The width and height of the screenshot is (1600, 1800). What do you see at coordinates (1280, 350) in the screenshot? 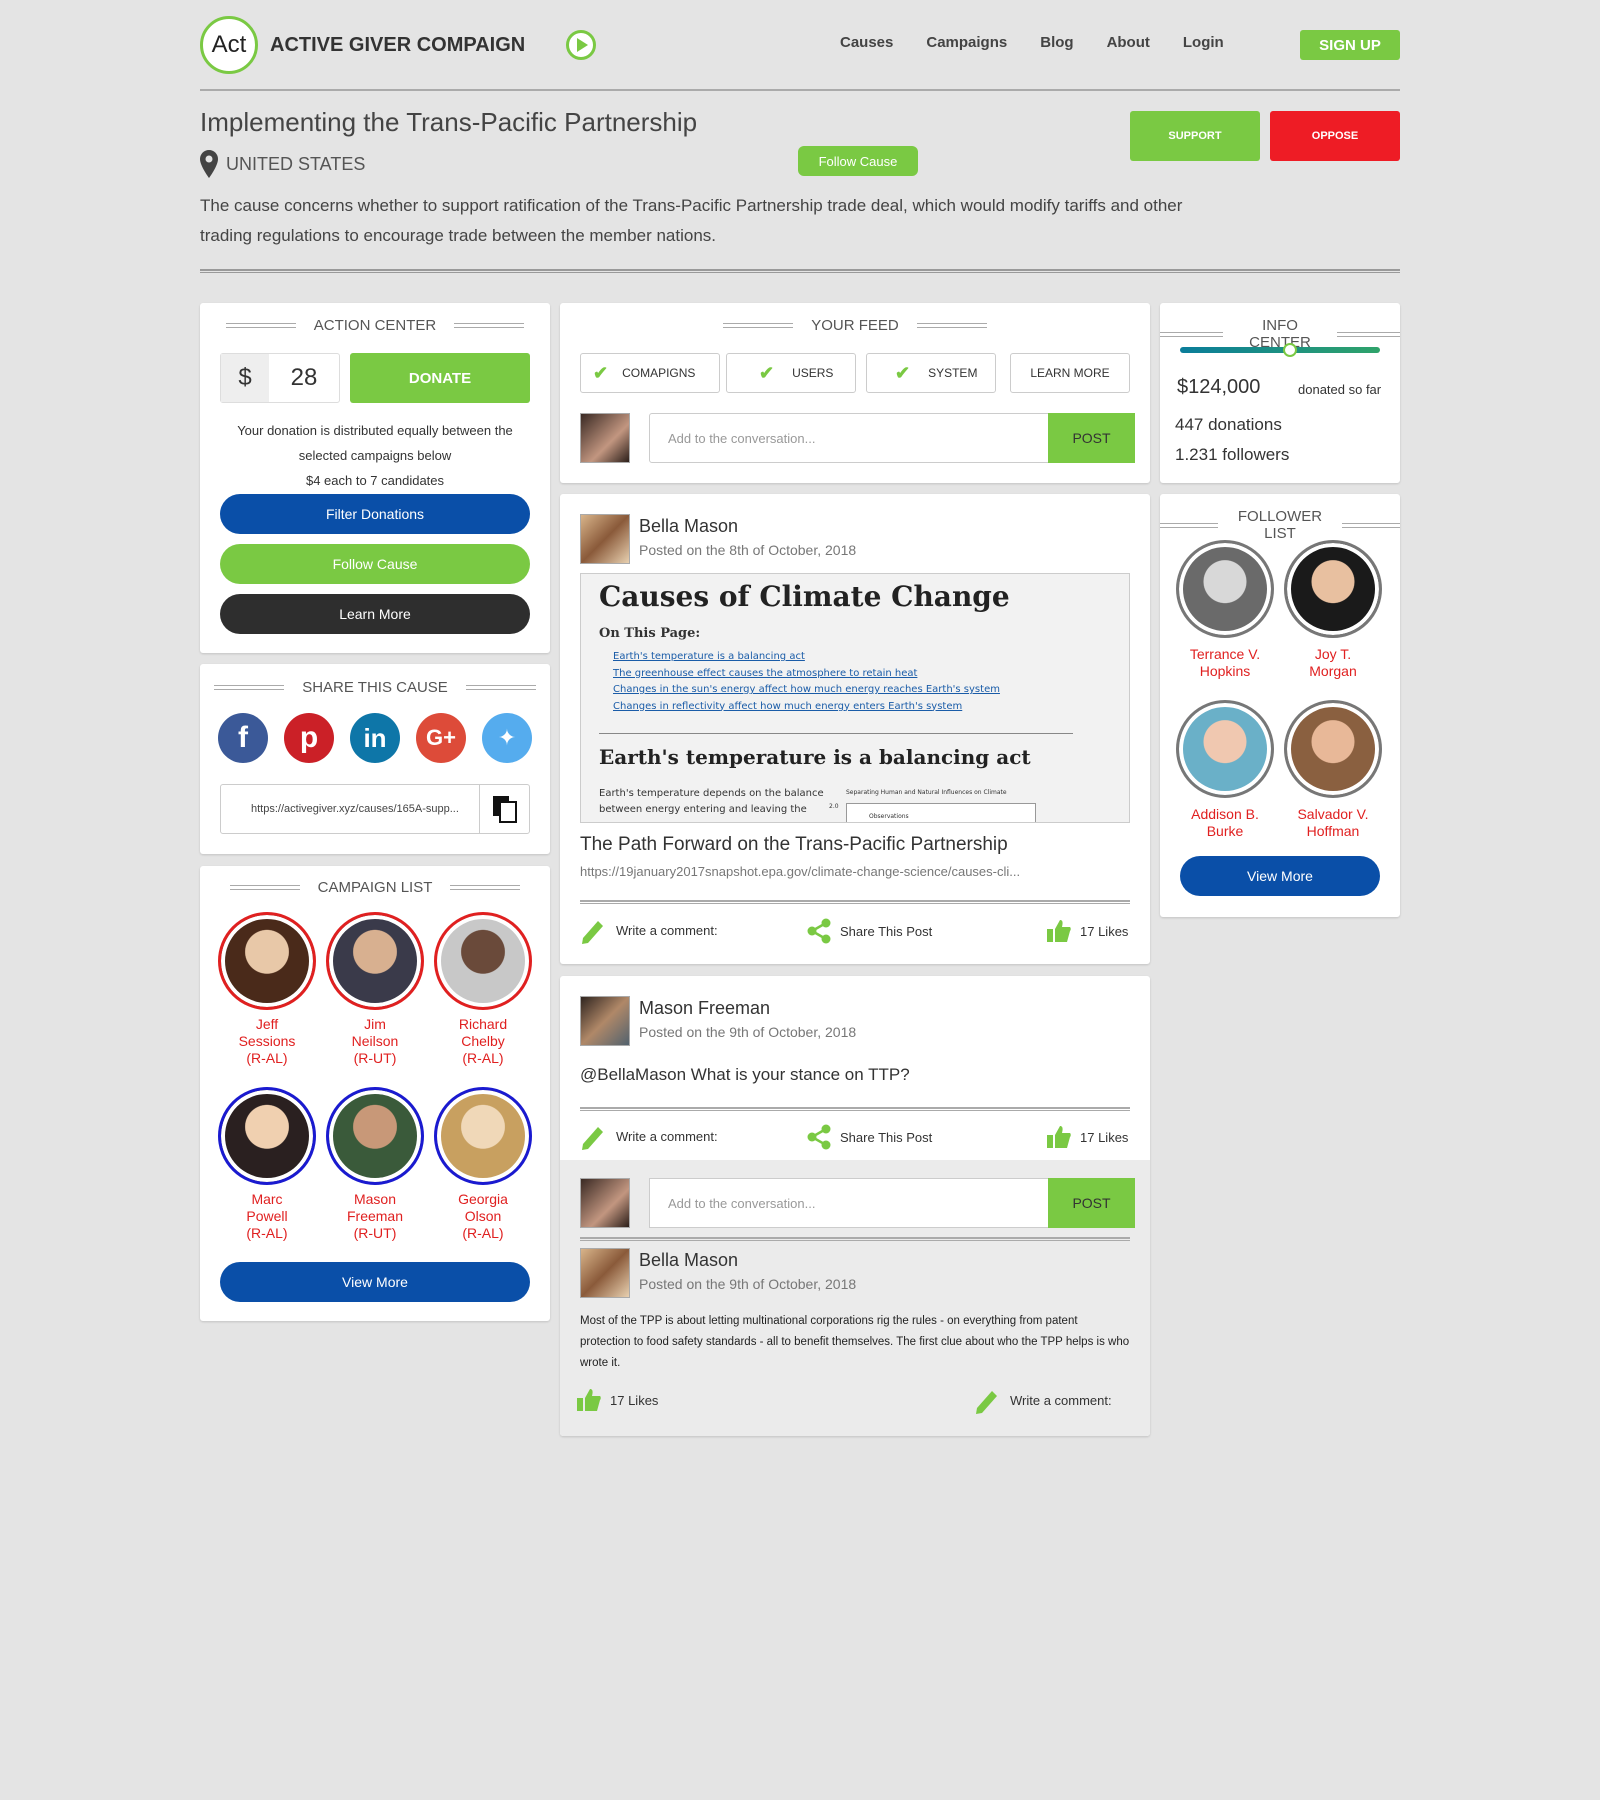
I see `donation-progress-bar` at bounding box center [1280, 350].